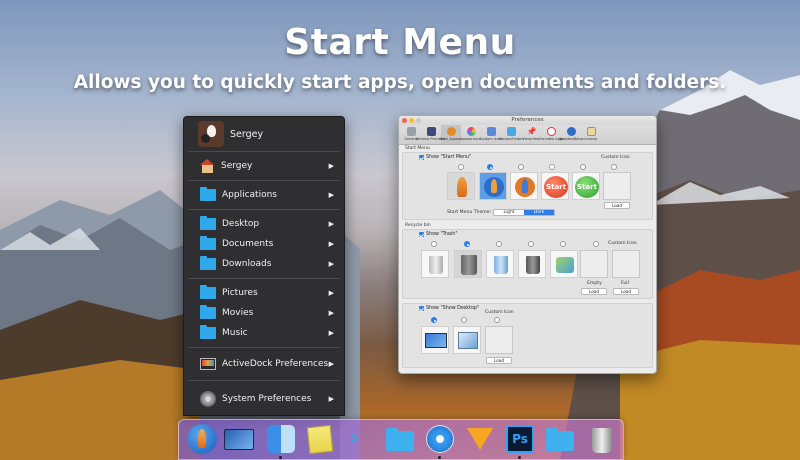 This screenshot has height=460, width=800. Describe the element at coordinates (449, 308) in the screenshot. I see `show-desktop-checkbox: Show "Show Desktop"` at that location.